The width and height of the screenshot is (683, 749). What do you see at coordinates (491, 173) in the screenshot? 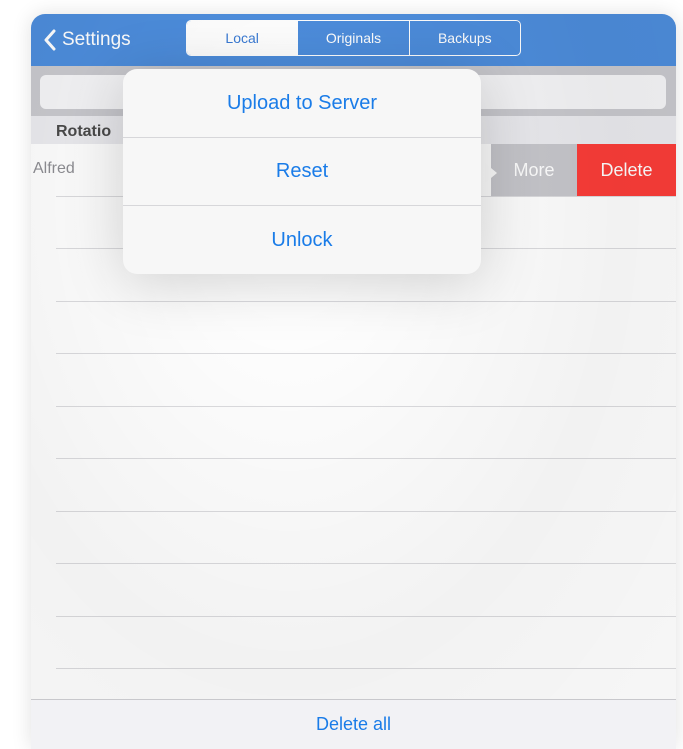
I see `popover-arrow` at bounding box center [491, 173].